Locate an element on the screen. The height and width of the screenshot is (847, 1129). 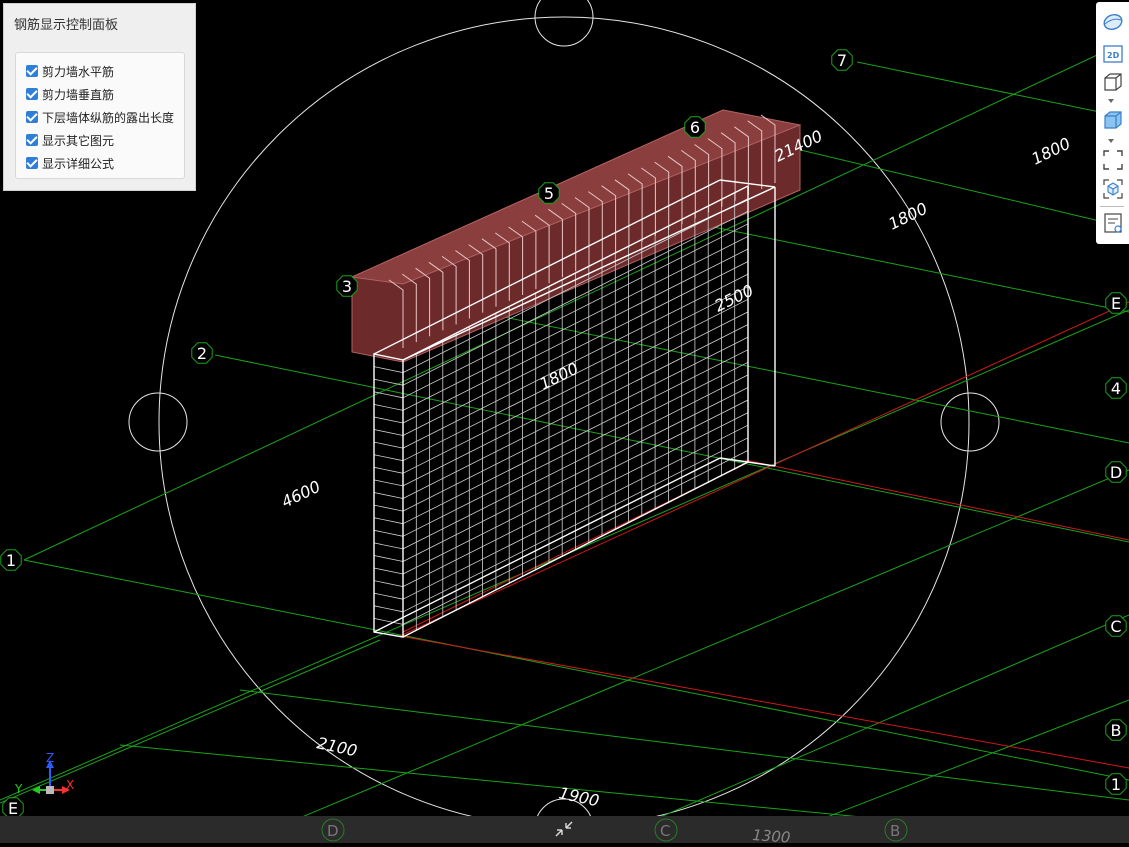
fit-frame-icon is located at coordinates (1112, 160).